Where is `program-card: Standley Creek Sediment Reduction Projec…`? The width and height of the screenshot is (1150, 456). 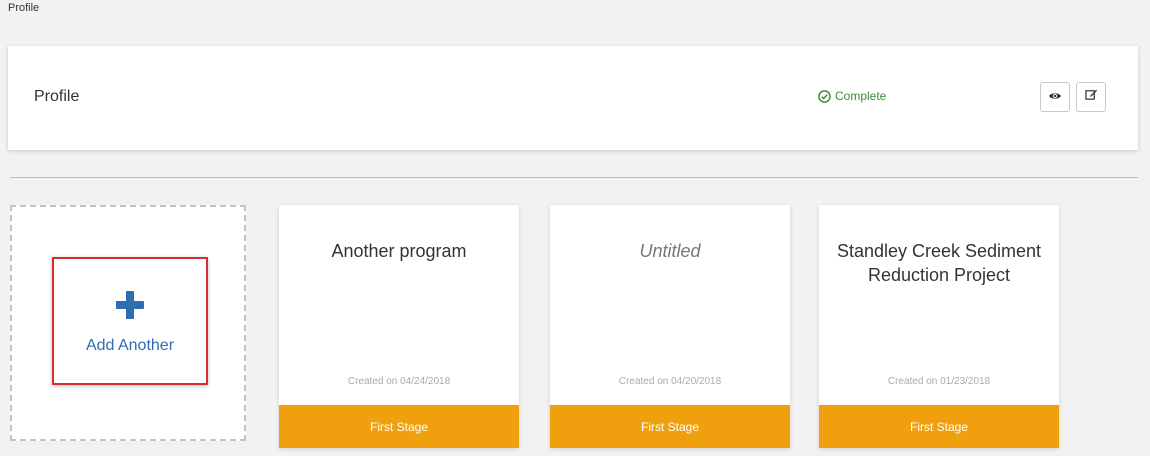
program-card: Standley Creek Sediment Reduction Projec… is located at coordinates (939, 326).